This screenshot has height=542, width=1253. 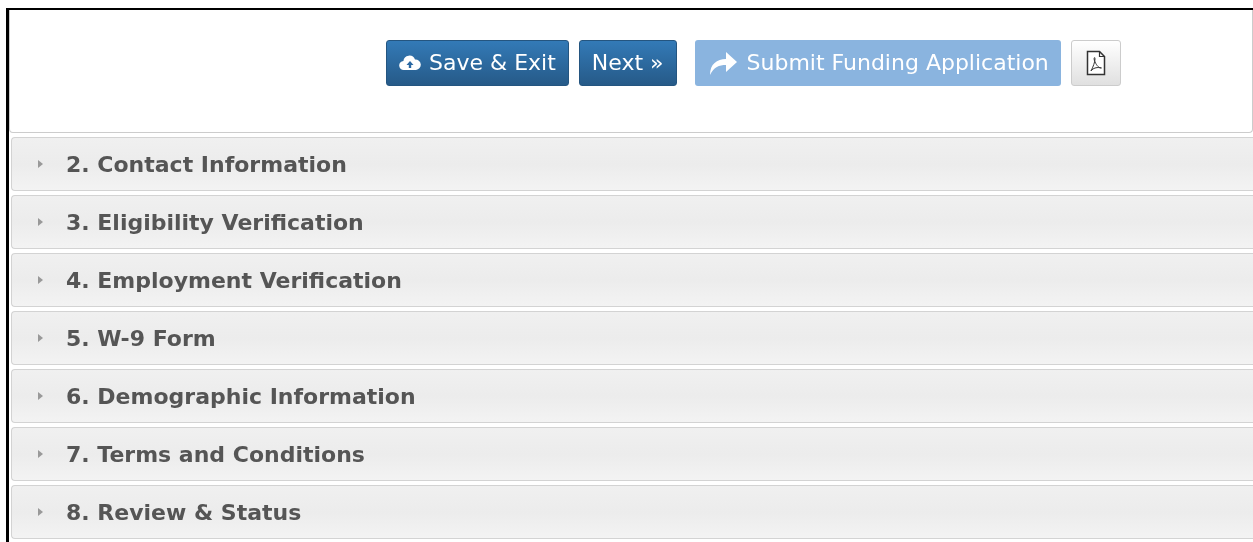 I want to click on section-title: 5. W-9 Form, so click(x=141, y=338).